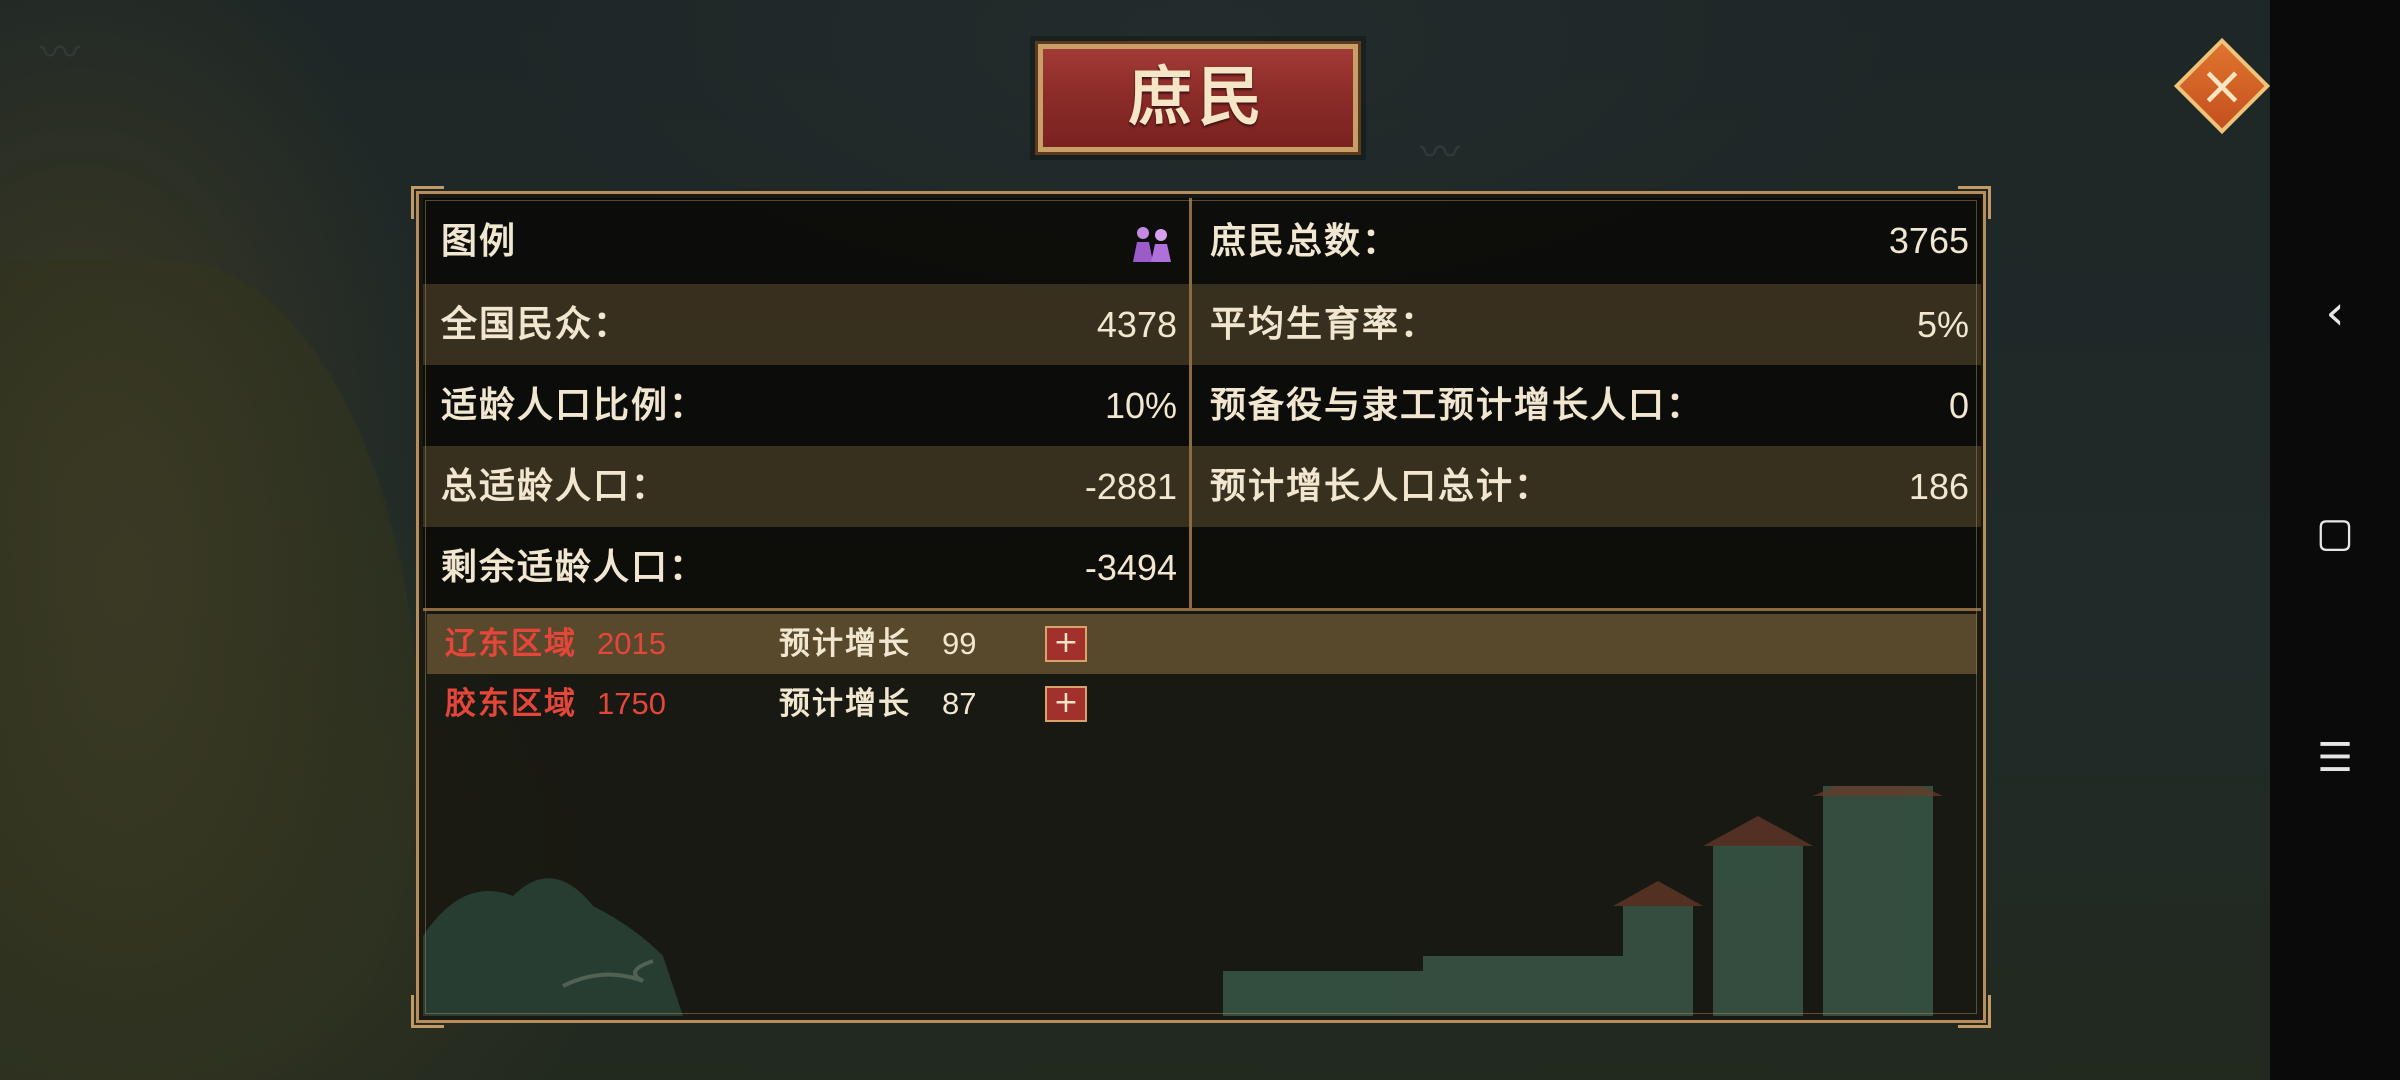 The height and width of the screenshot is (1080, 2400). I want to click on stat-row: 剩余适龄人口： -3494, so click(806, 567).